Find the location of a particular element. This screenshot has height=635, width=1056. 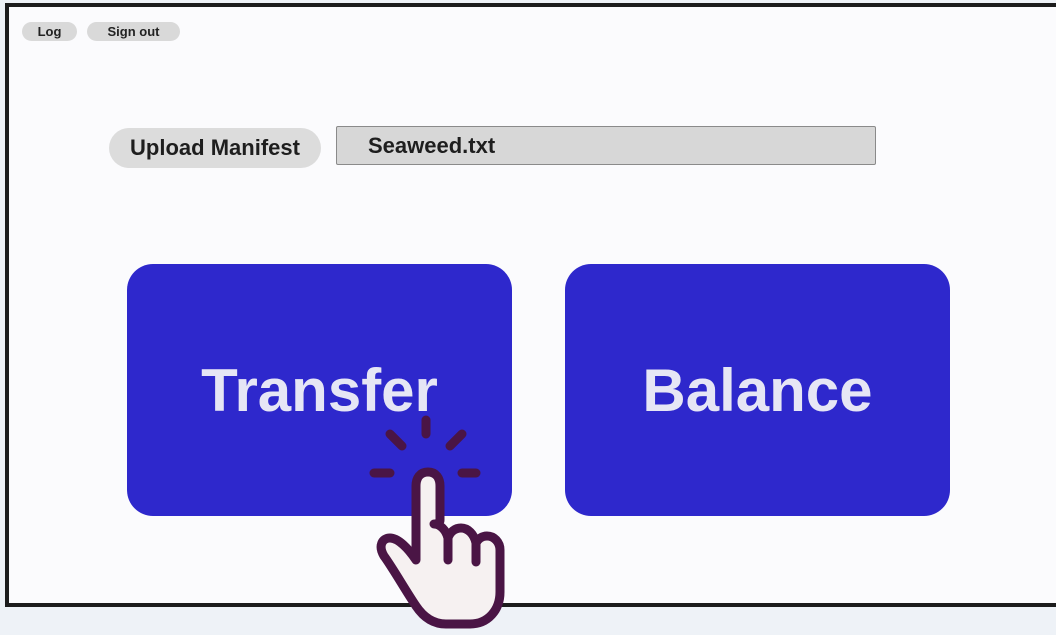

log-button: Log is located at coordinates (49, 31).